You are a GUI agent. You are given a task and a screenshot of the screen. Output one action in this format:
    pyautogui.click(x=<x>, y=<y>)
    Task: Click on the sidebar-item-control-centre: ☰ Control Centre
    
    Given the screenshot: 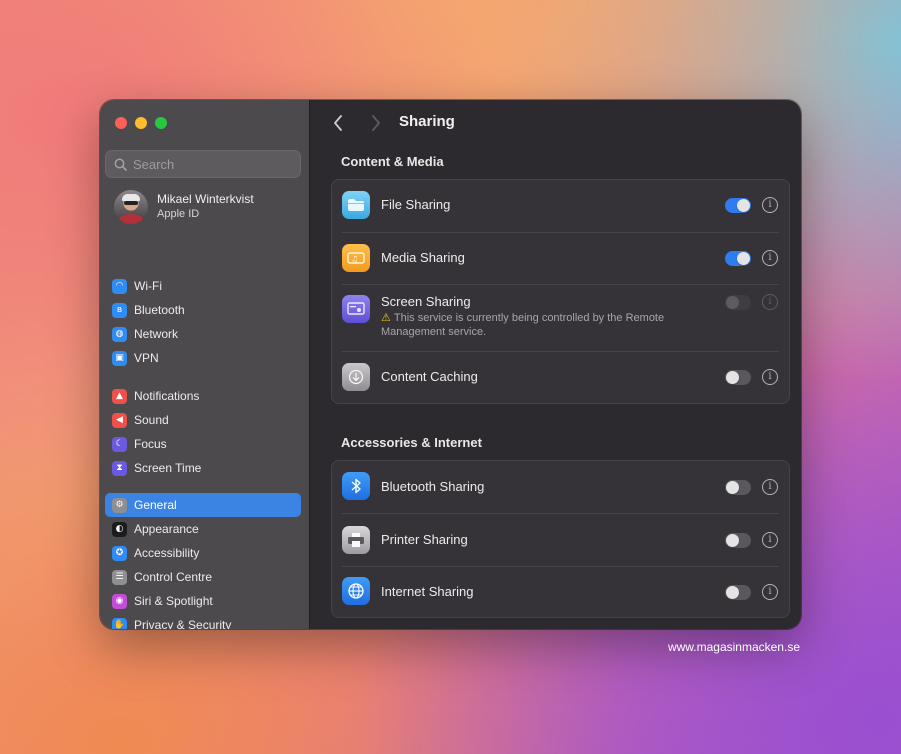 What is the action you would take?
    pyautogui.click(x=203, y=577)
    